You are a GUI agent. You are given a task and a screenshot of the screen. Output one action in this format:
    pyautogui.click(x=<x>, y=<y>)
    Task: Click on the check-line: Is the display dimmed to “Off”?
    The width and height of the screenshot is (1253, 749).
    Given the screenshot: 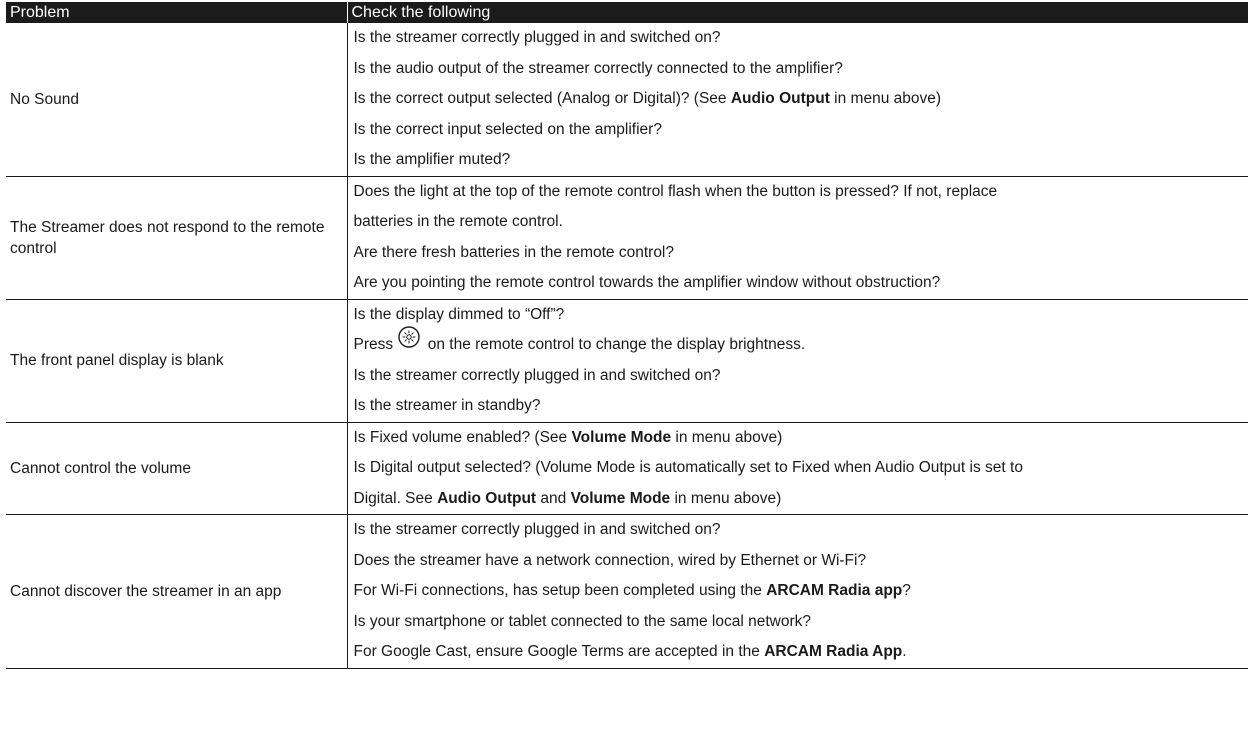 What is the action you would take?
    pyautogui.click(x=801, y=315)
    